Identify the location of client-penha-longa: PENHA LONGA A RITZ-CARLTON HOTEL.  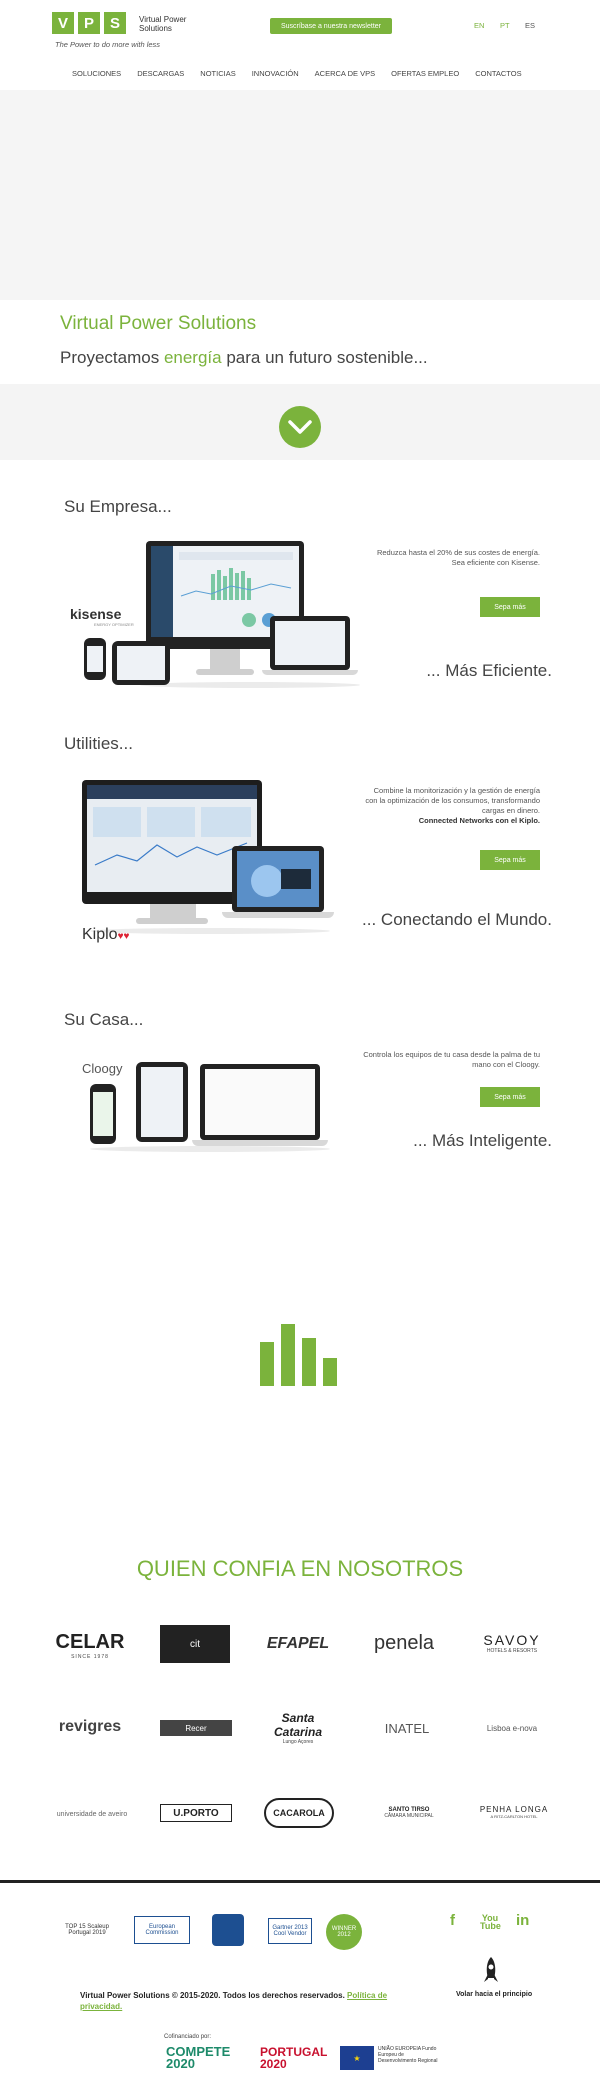
(514, 1812).